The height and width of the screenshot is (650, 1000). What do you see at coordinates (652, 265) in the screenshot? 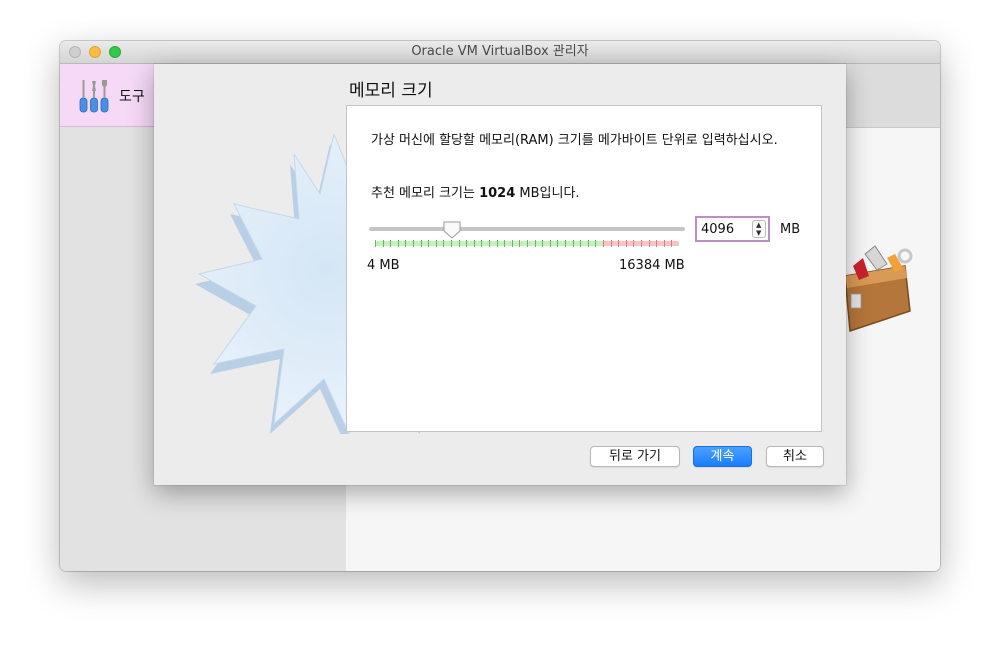
I see `slider-max-label: 16384 MB` at bounding box center [652, 265].